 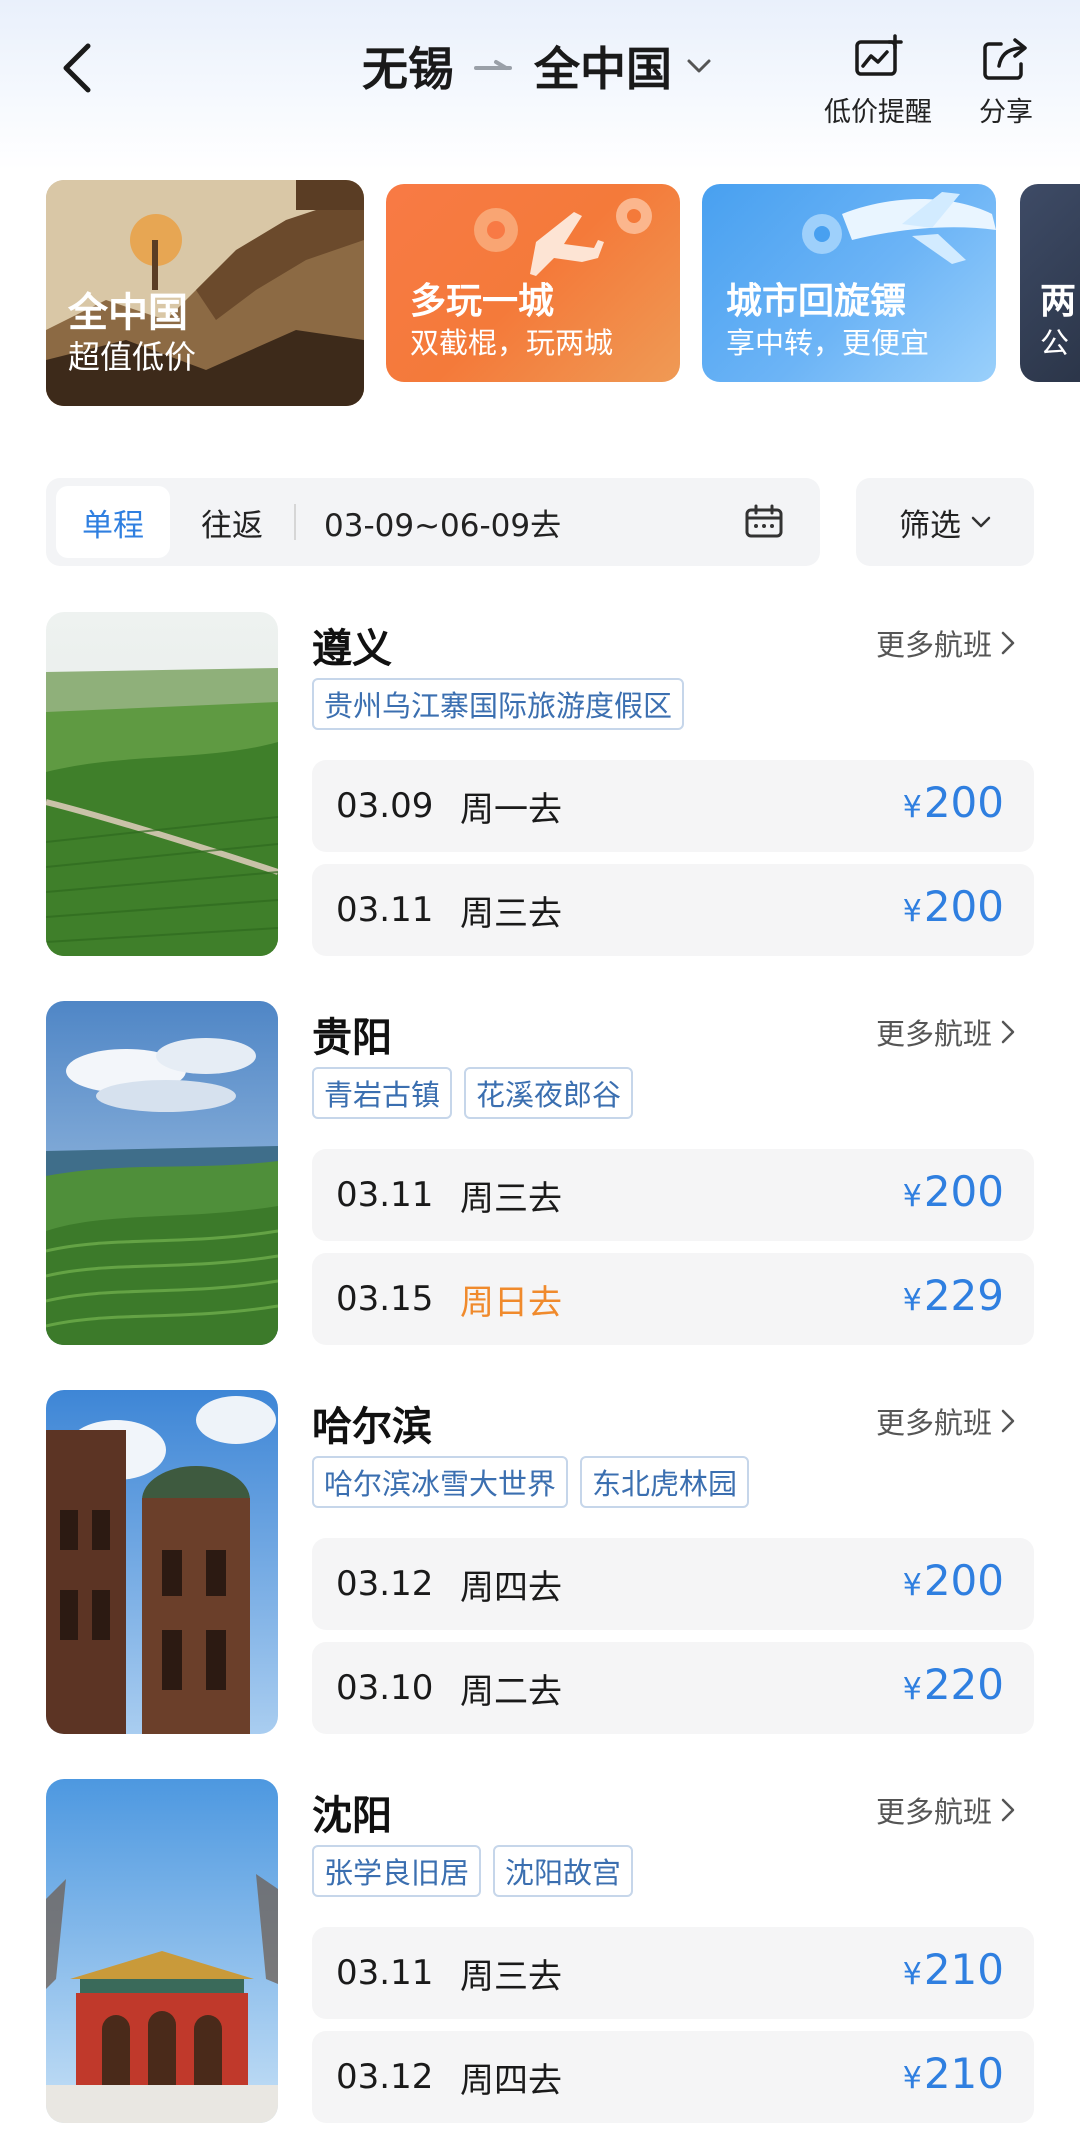 What do you see at coordinates (397, 1871) in the screenshot?
I see `attraction-tag: 张学良旧居` at bounding box center [397, 1871].